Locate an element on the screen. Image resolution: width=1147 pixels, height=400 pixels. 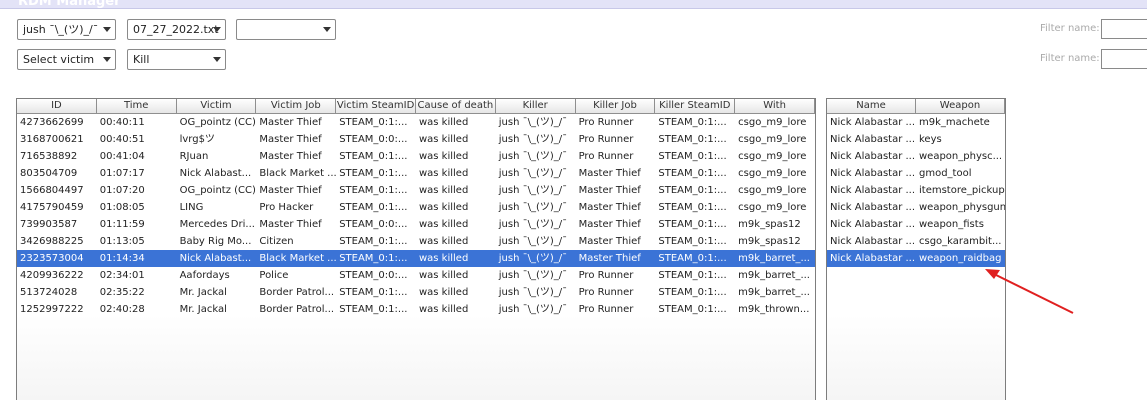
inventory-row: Nick Alabastar ... keys is located at coordinates (916, 139).